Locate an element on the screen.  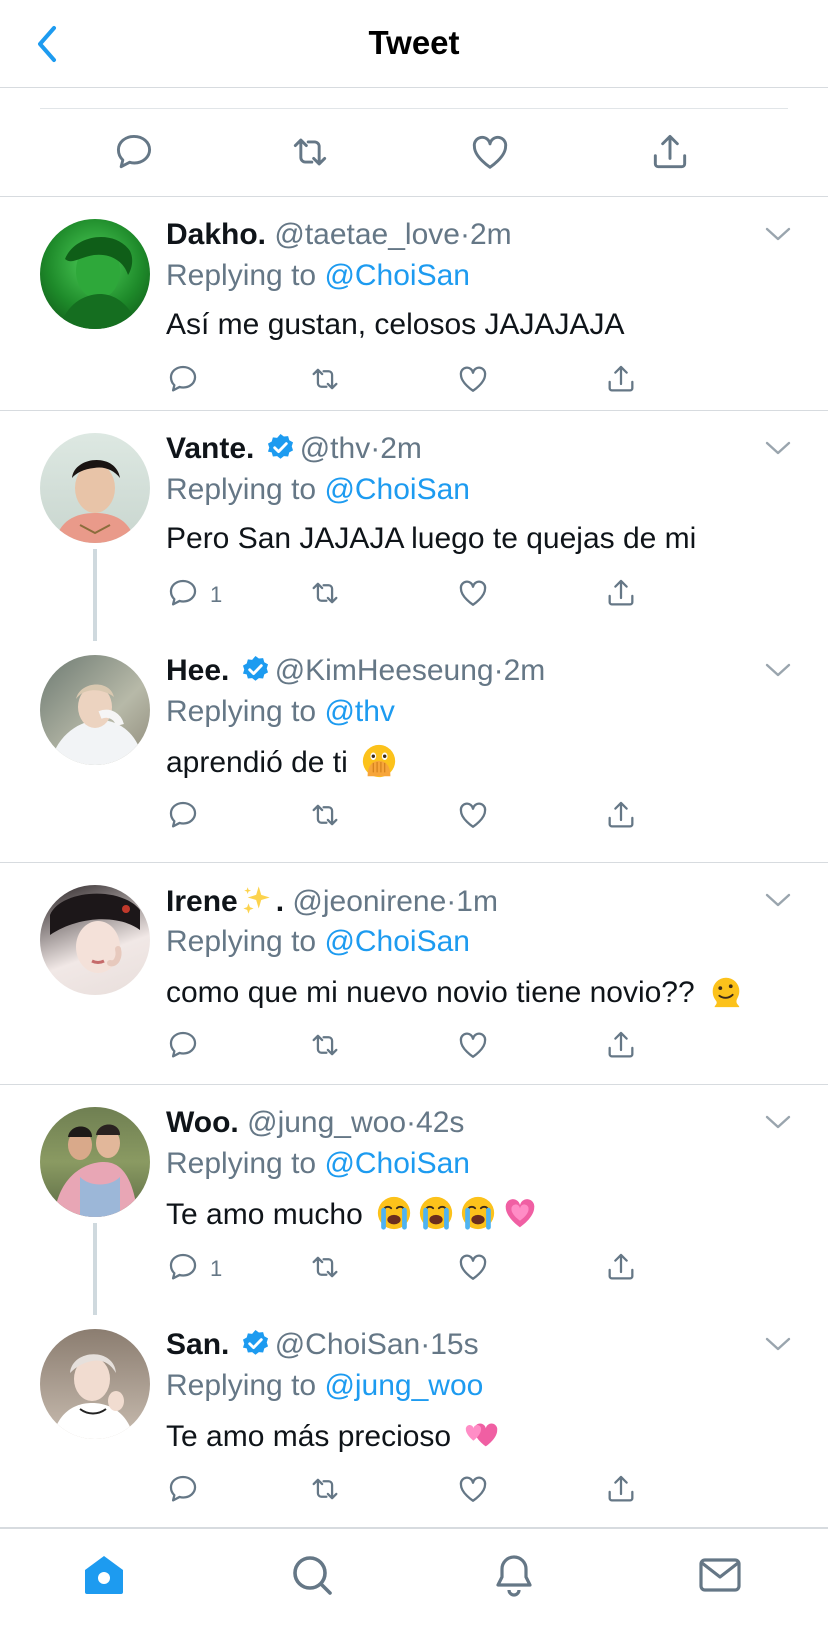
tweet-text: aprendió de ti is located at coordinates (282, 762).